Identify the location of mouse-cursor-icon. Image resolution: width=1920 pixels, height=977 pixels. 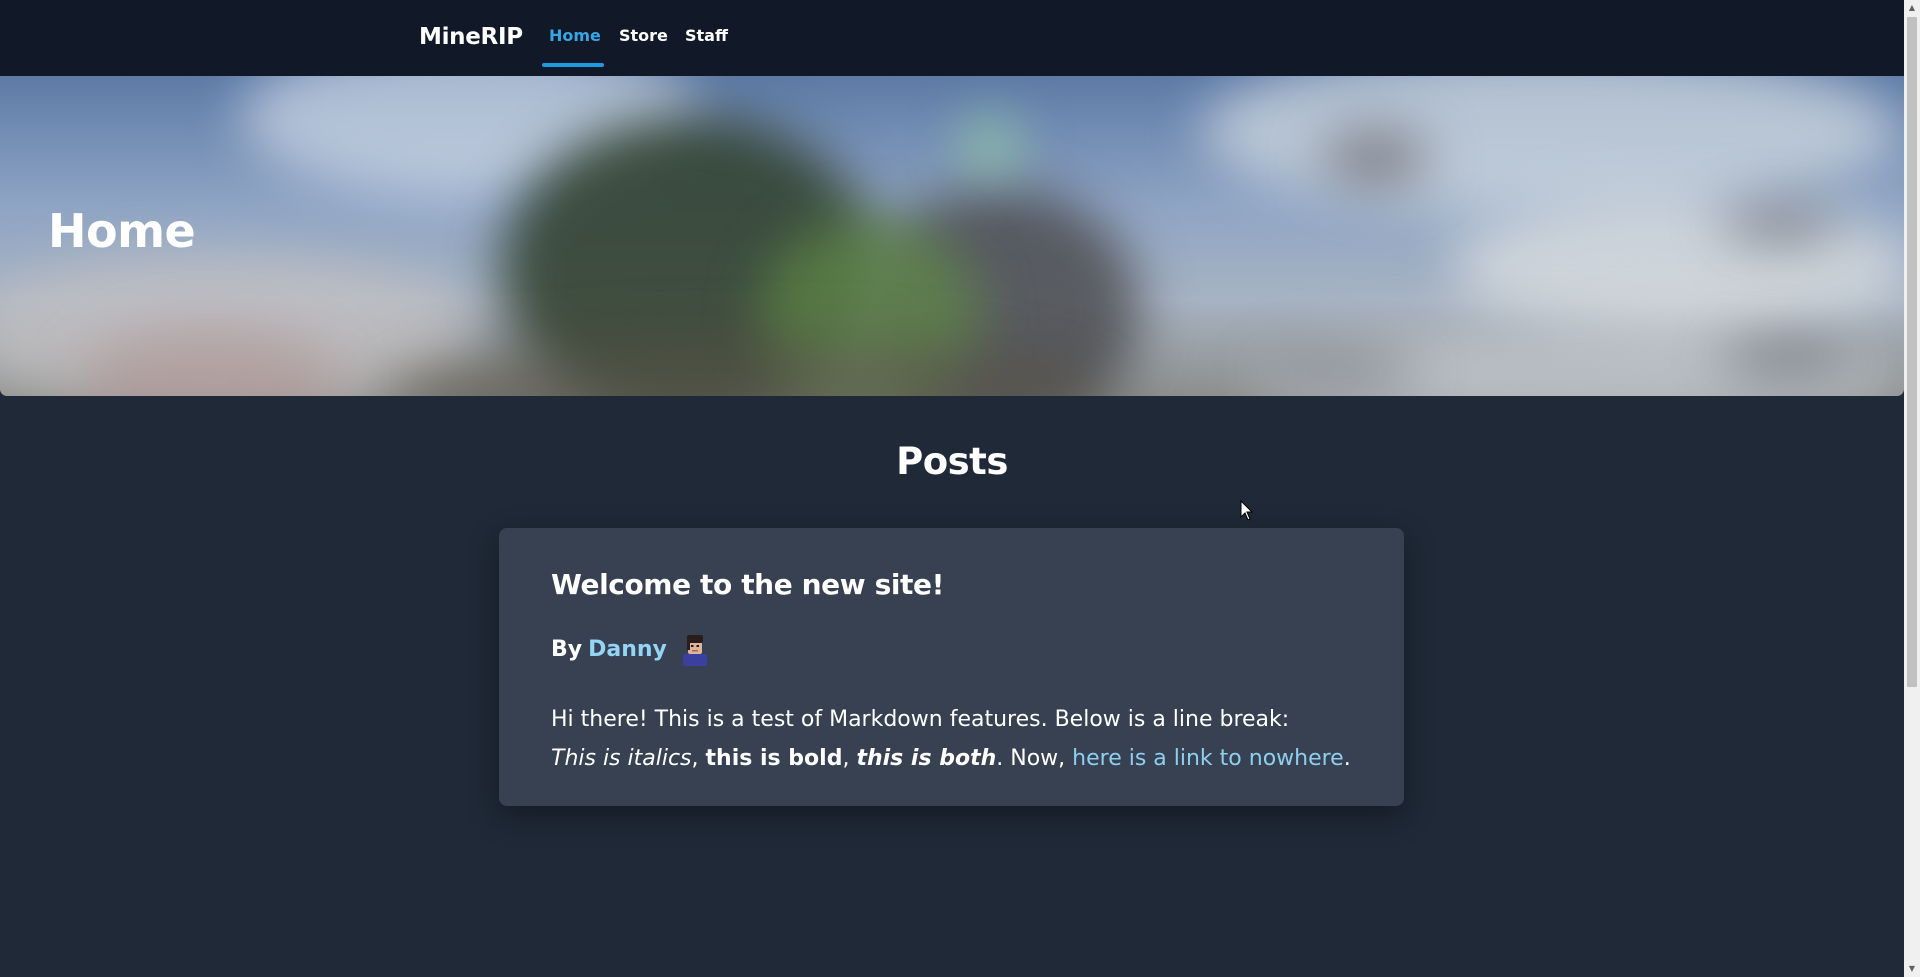
(1247, 510).